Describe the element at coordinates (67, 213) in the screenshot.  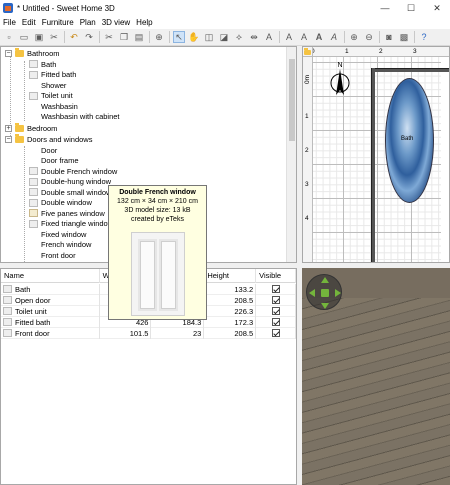
I see `catalog-item-five-panes-window: Five panes window` at that location.